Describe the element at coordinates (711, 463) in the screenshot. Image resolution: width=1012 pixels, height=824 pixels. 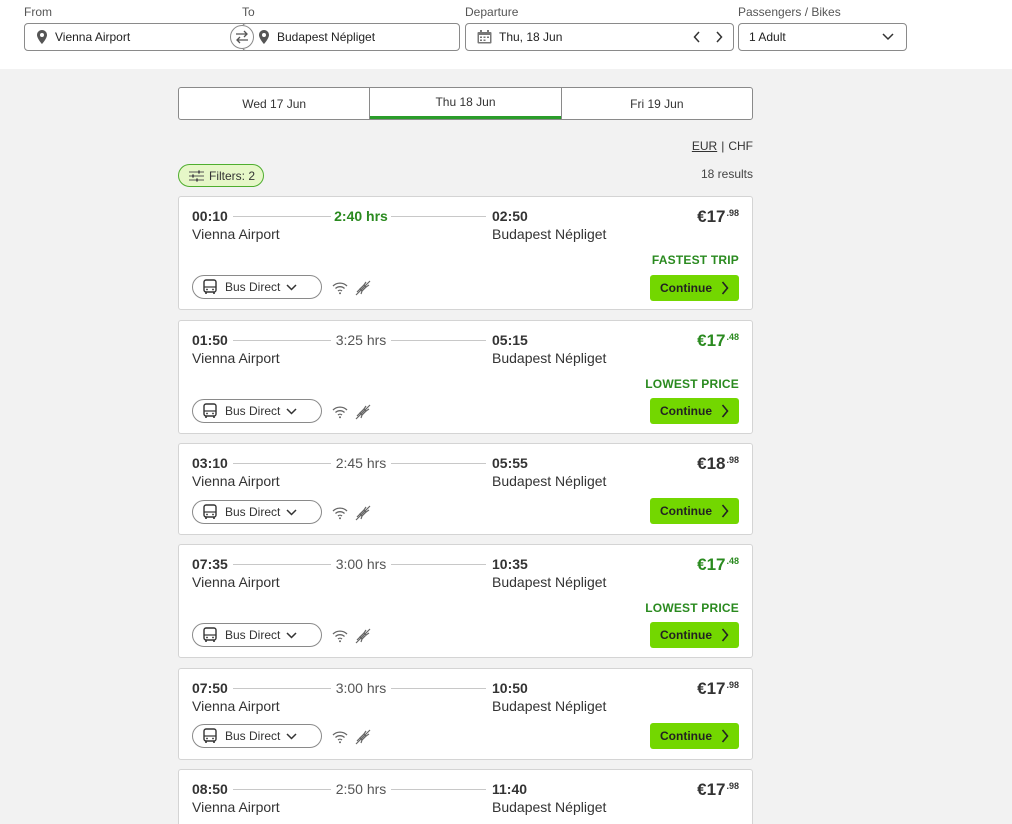
I see `price-main: €18` at that location.